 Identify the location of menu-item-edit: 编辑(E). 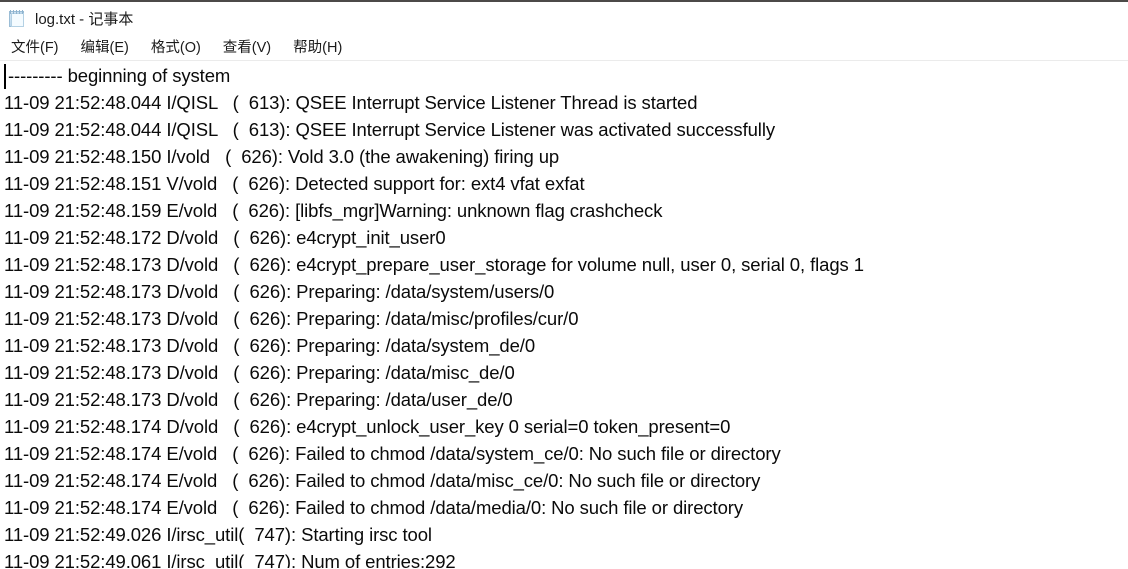
(105, 48).